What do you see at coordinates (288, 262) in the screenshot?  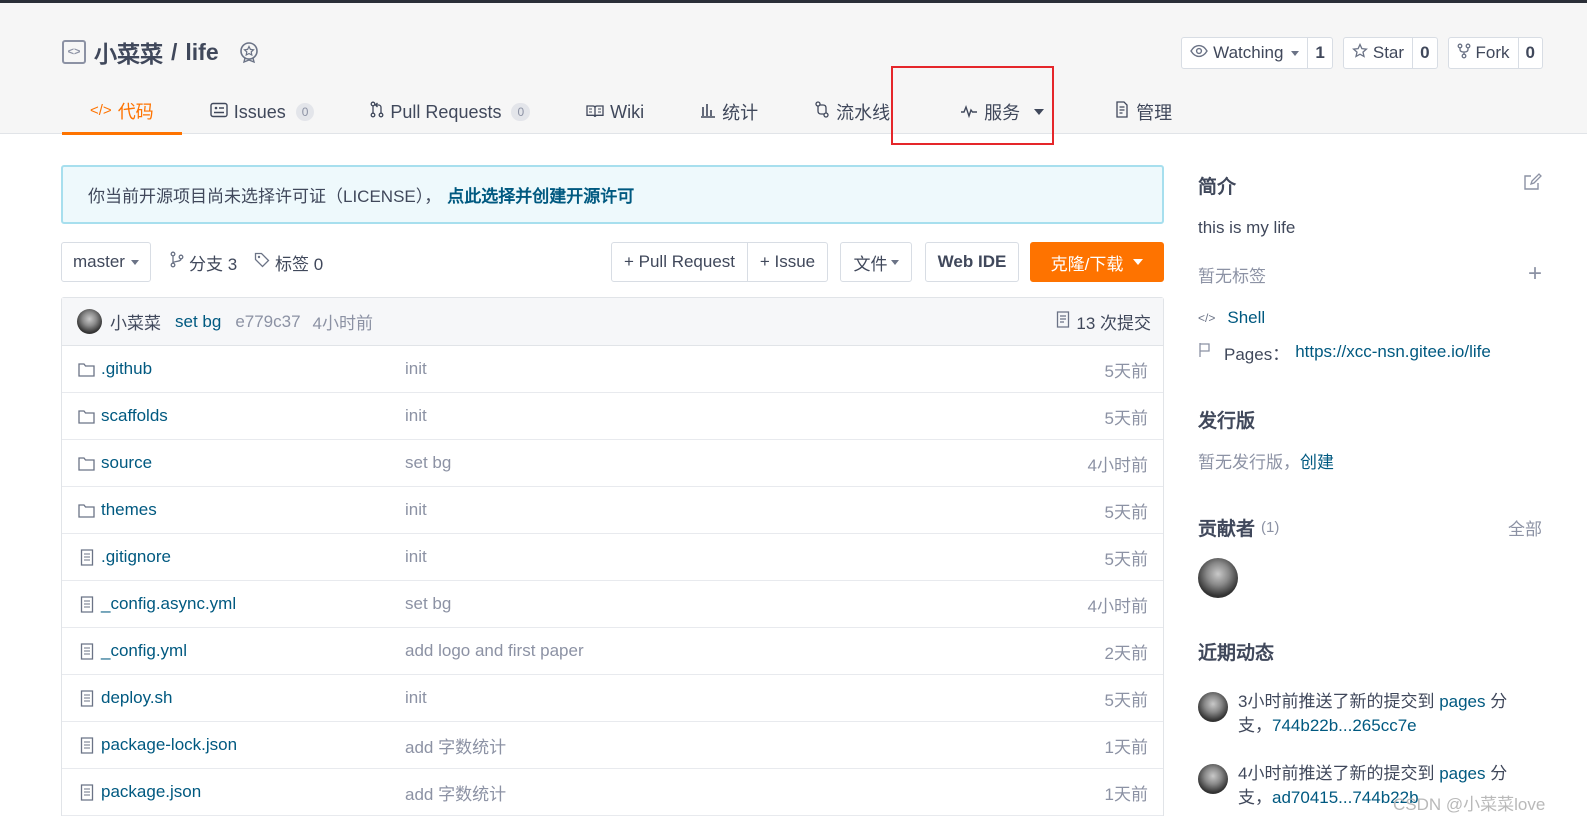 I see `tags-link: 标签 0` at bounding box center [288, 262].